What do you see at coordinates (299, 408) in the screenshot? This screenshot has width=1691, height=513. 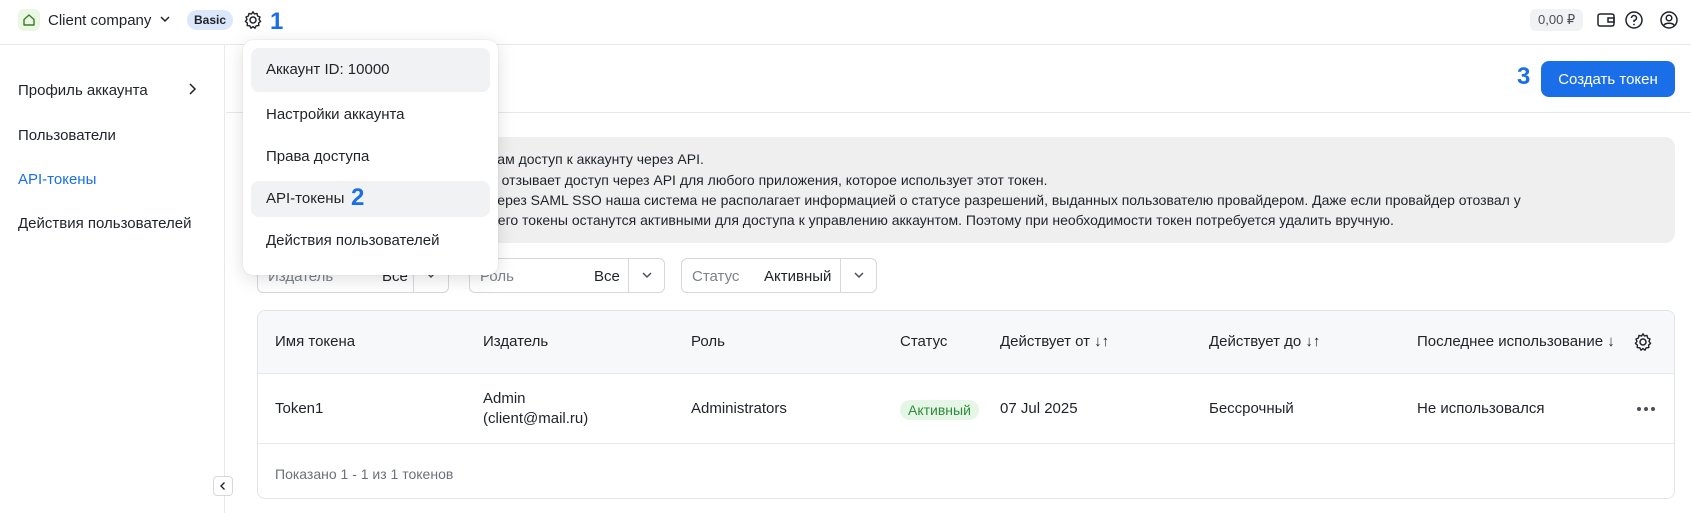 I see `token-name-cell: Token1` at bounding box center [299, 408].